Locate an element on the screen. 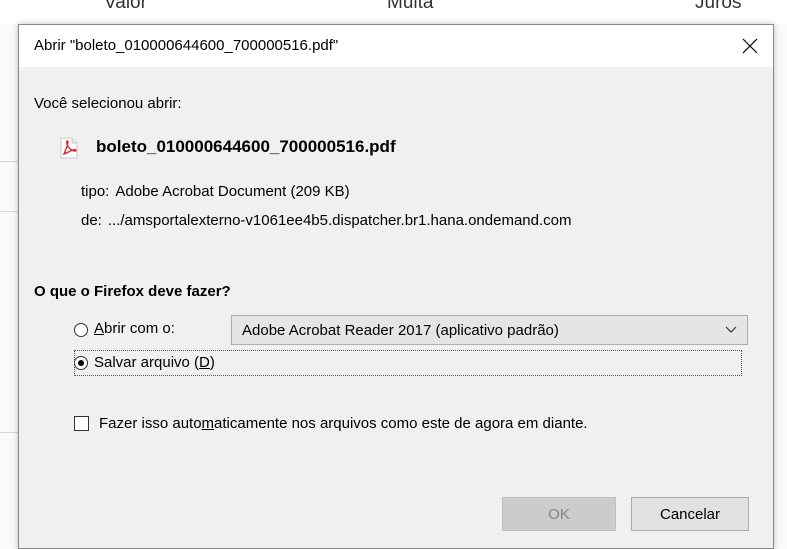 The height and width of the screenshot is (549, 787). save-file-accesskey: D is located at coordinates (204, 362).